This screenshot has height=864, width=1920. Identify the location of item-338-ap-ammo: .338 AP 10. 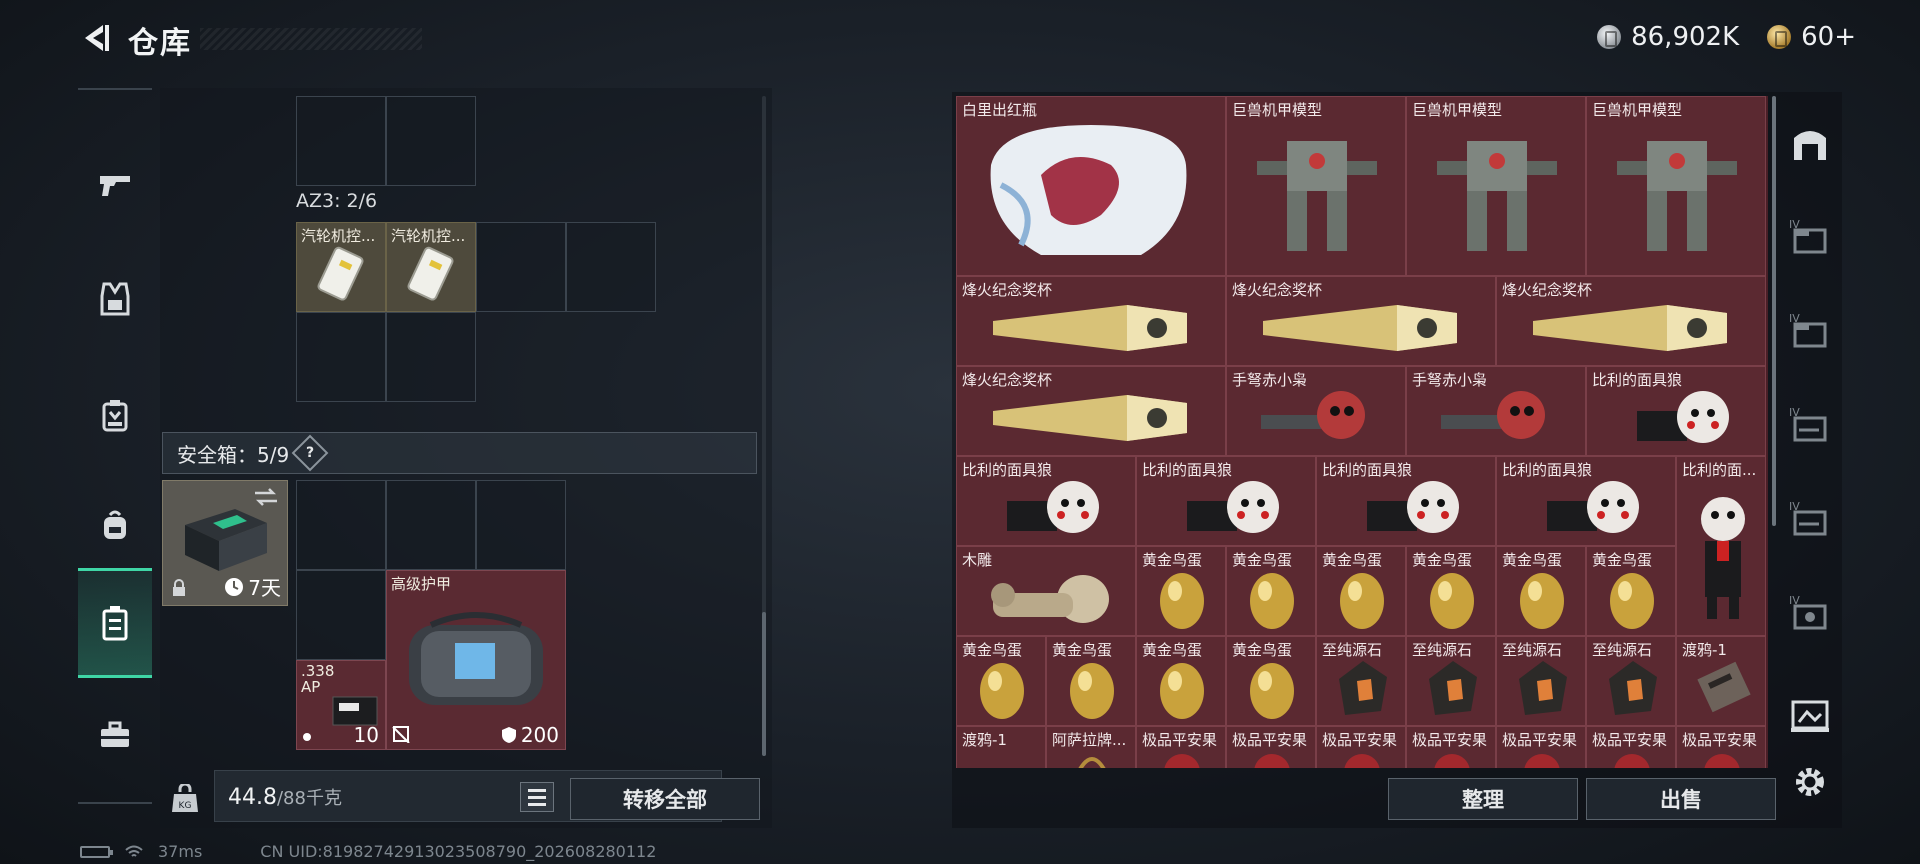
(341, 705).